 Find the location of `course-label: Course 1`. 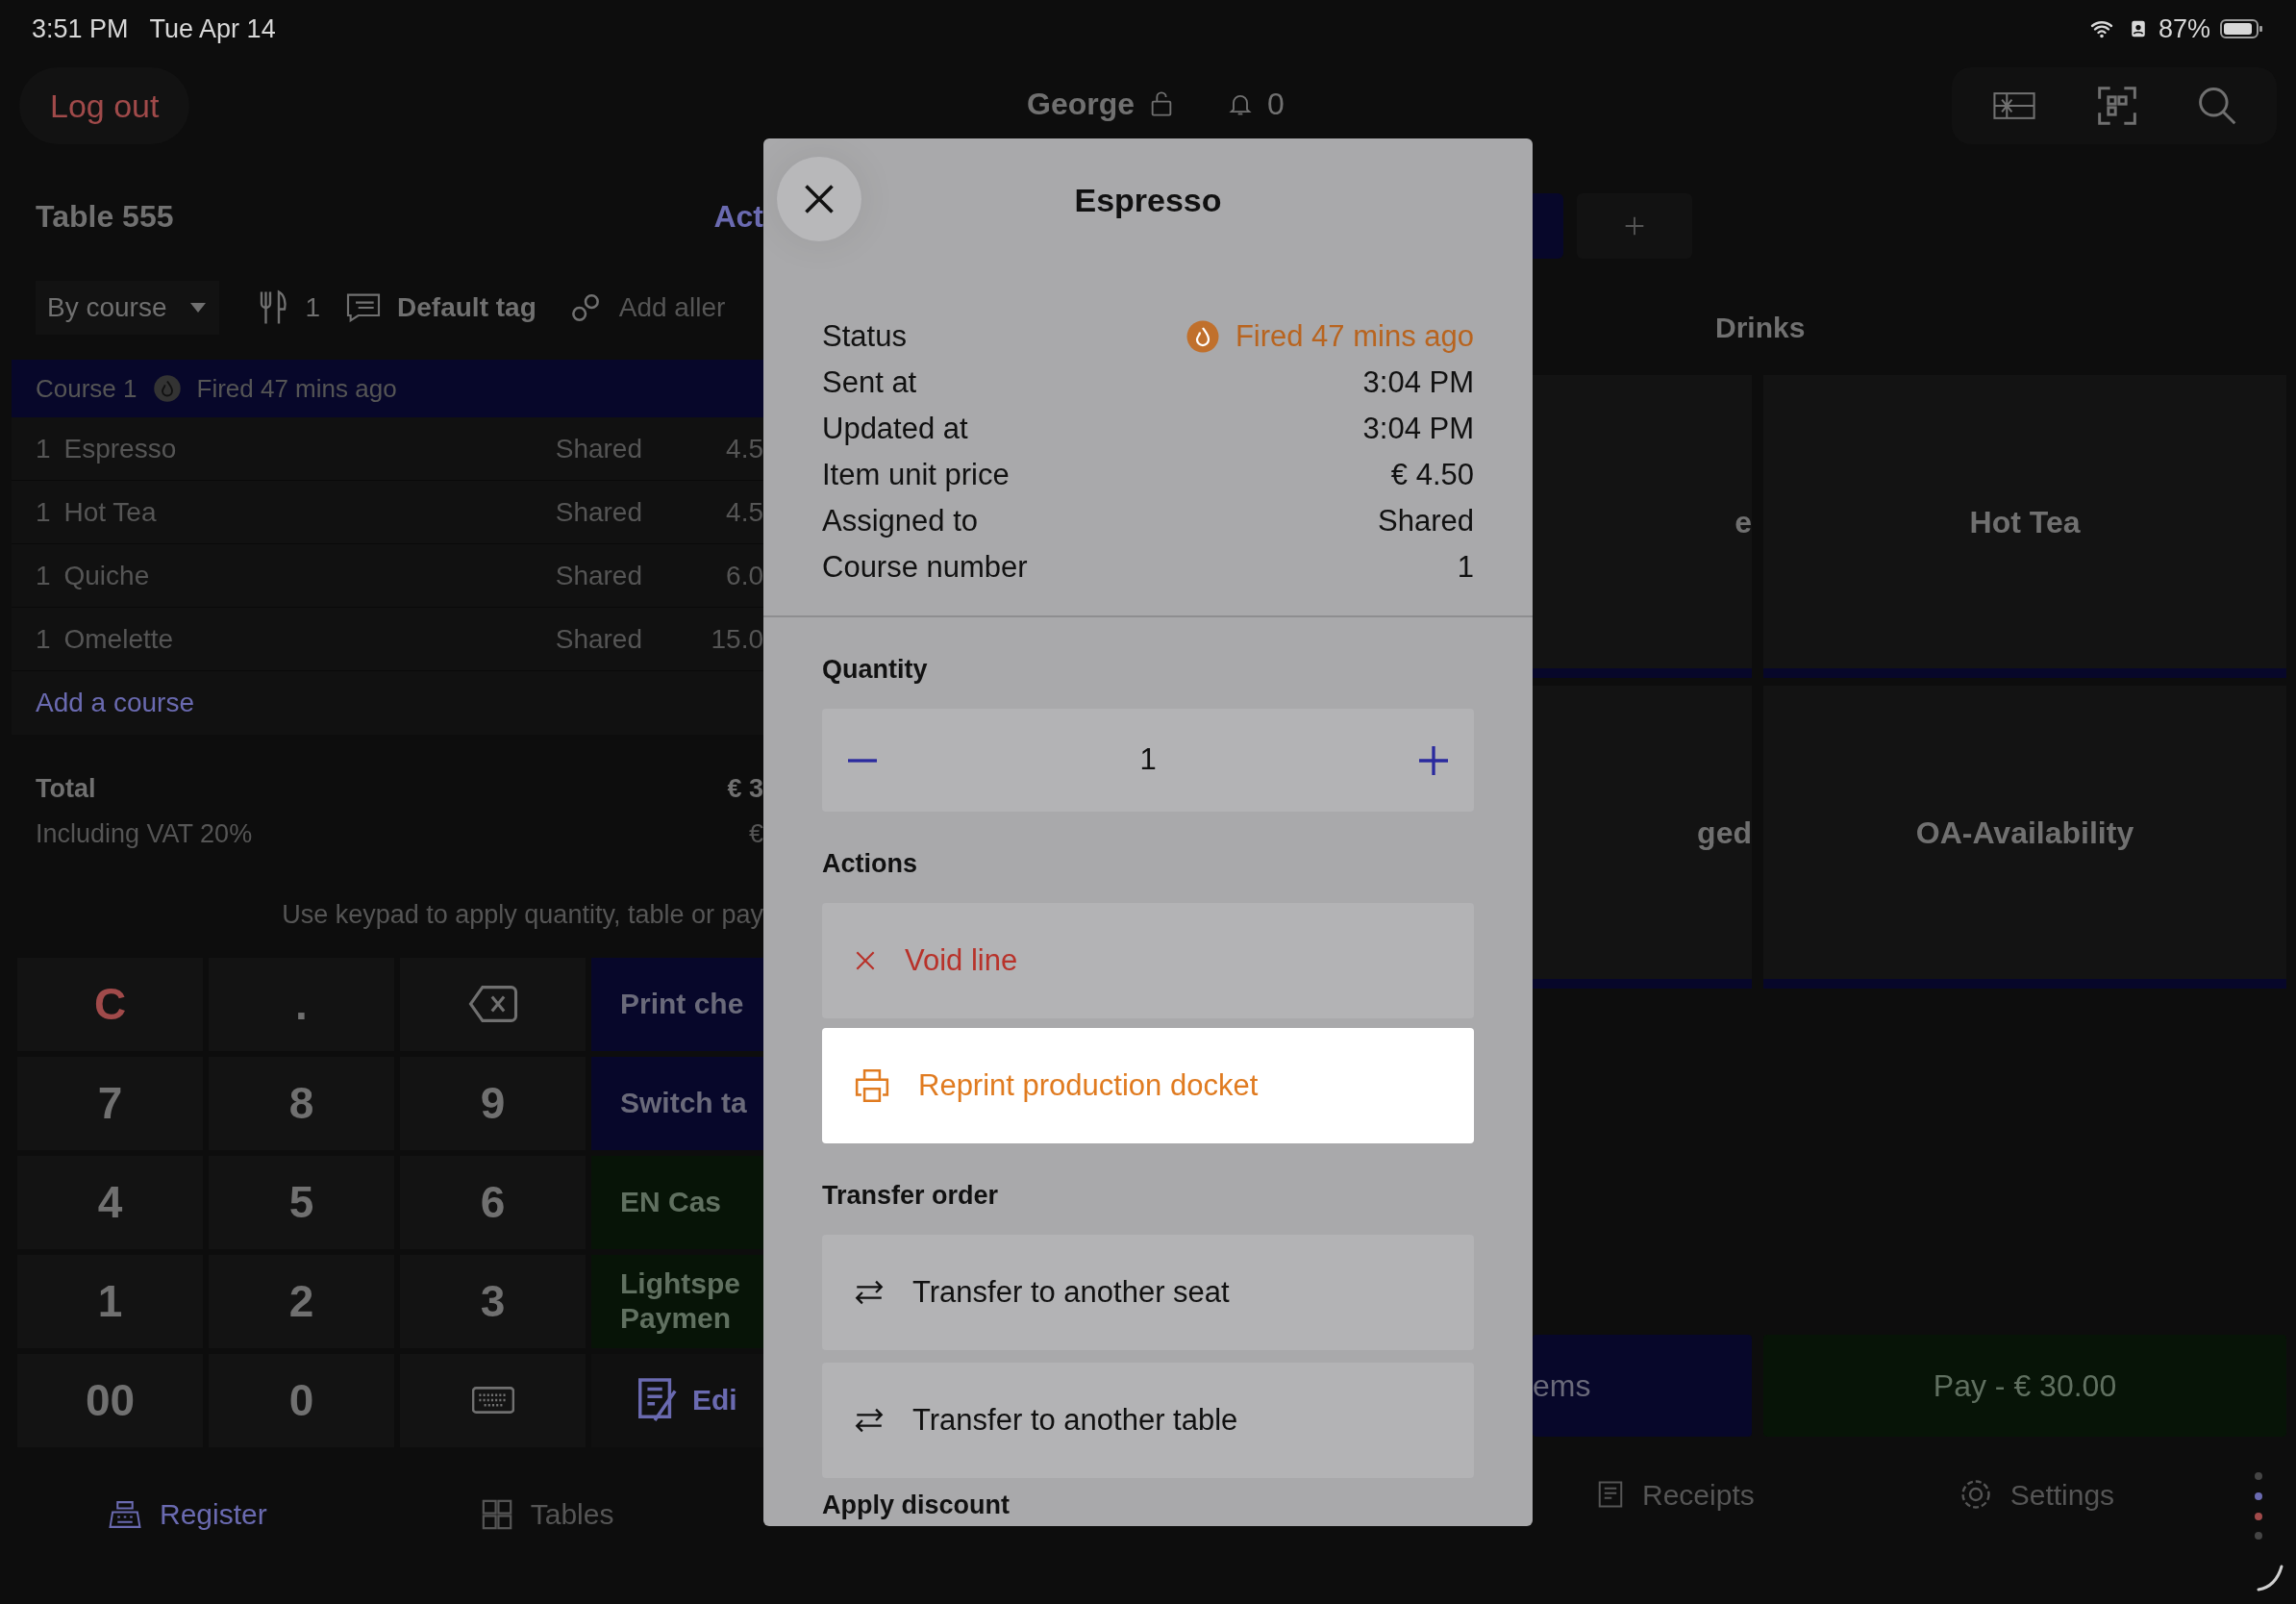

course-label: Course 1 is located at coordinates (86, 388).